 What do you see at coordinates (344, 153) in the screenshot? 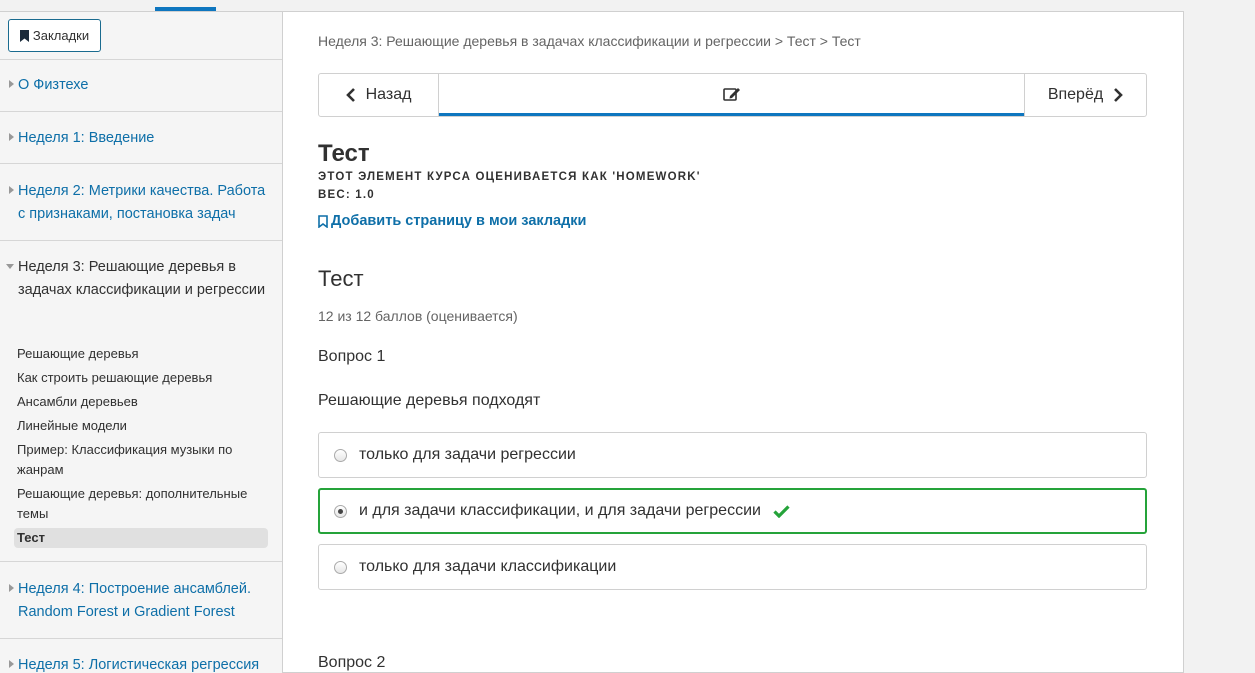
I see `unit-title: Тест` at bounding box center [344, 153].